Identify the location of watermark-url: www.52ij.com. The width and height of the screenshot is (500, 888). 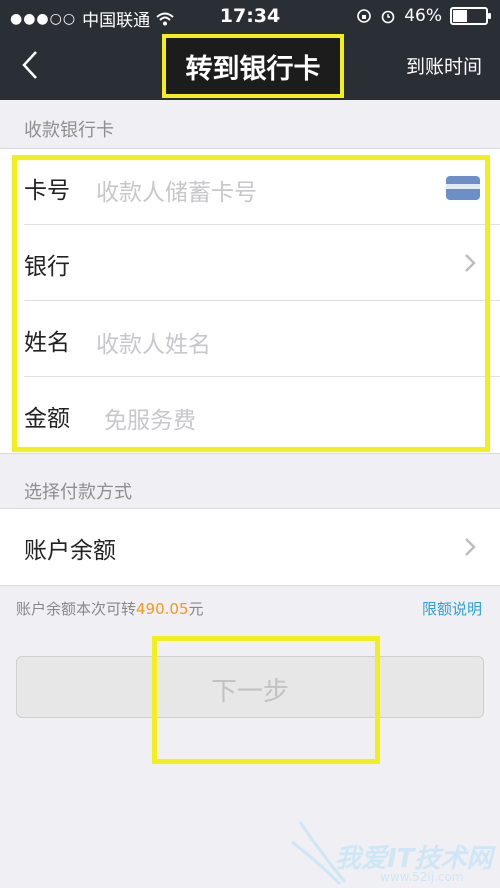
(422, 877).